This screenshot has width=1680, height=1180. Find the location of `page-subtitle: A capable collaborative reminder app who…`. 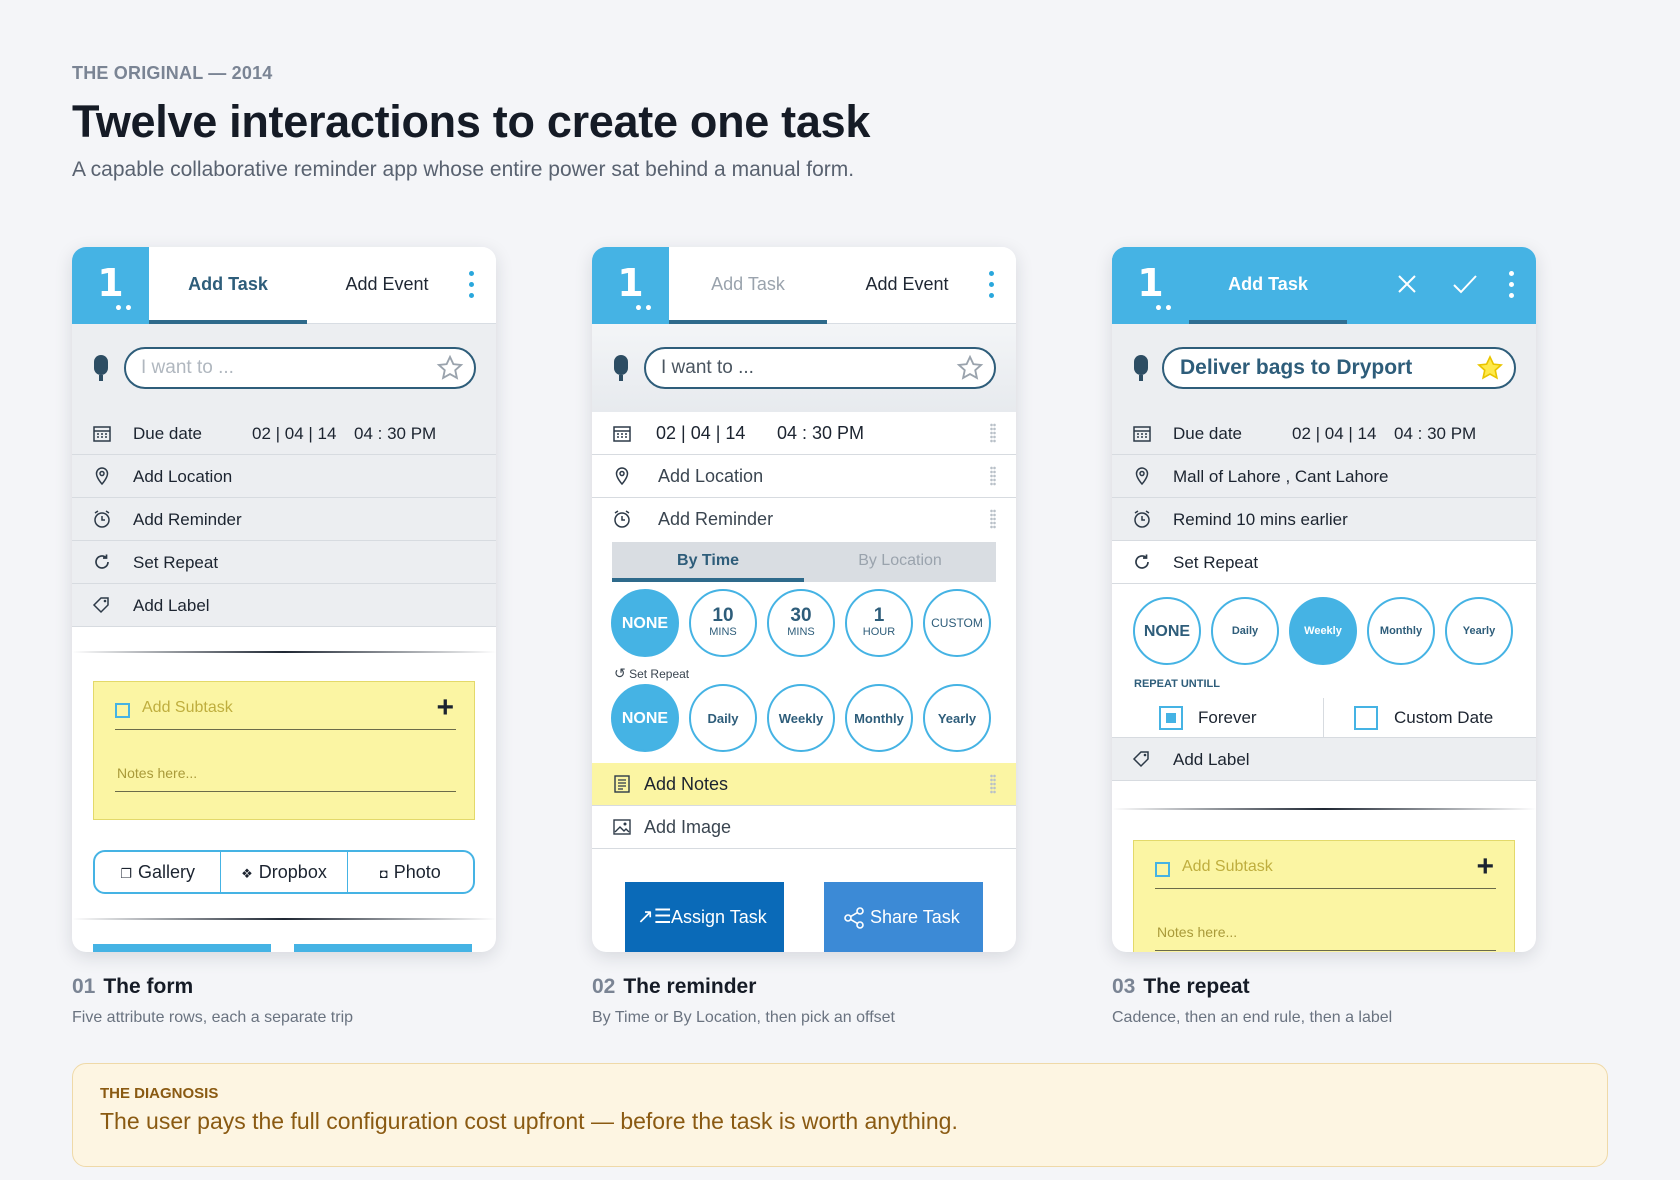

page-subtitle: A capable collaborative reminder app who… is located at coordinates (463, 169).